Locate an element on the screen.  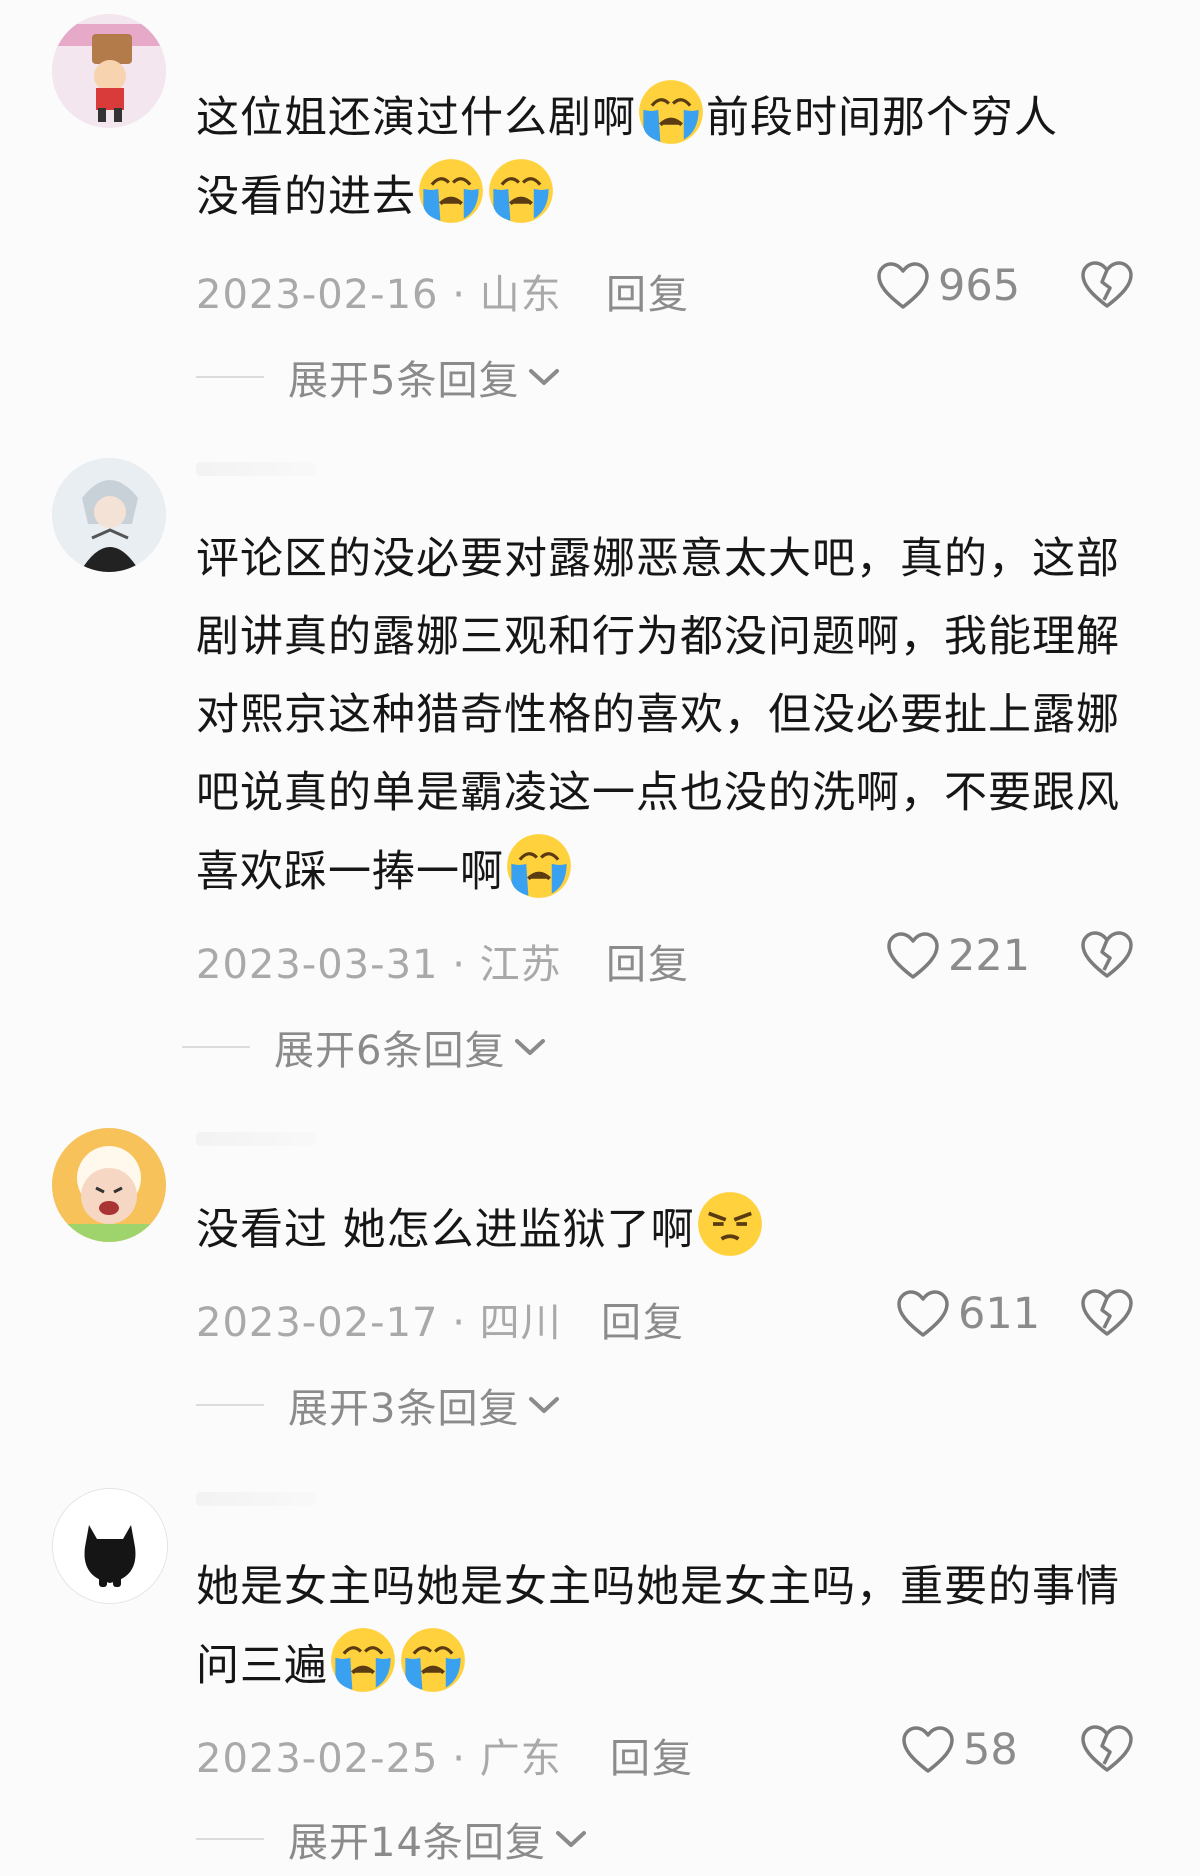
like-button: 611 is located at coordinates (968, 1314).